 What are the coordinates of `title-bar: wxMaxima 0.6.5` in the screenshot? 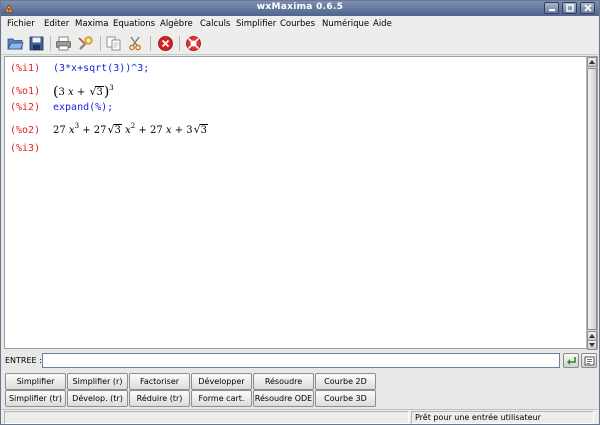 It's located at (300, 8).